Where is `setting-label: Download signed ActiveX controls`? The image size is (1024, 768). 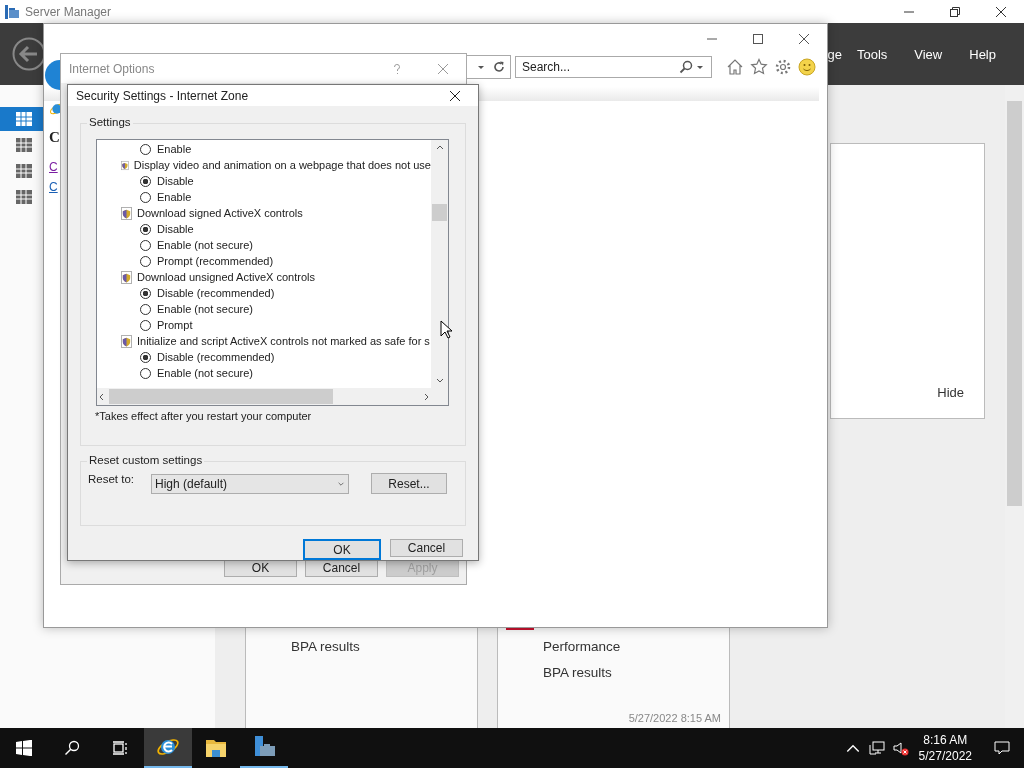 setting-label: Download signed ActiveX controls is located at coordinates (220, 213).